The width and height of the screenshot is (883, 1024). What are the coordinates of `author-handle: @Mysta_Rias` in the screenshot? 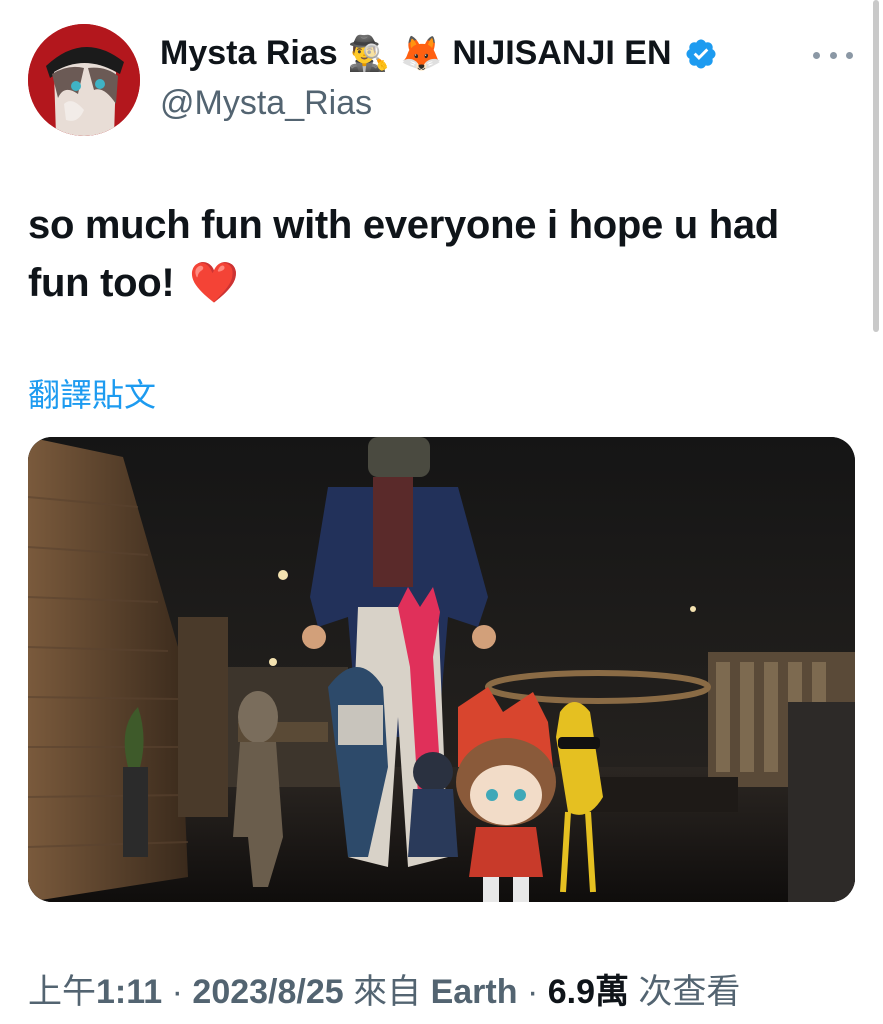 It's located at (266, 103).